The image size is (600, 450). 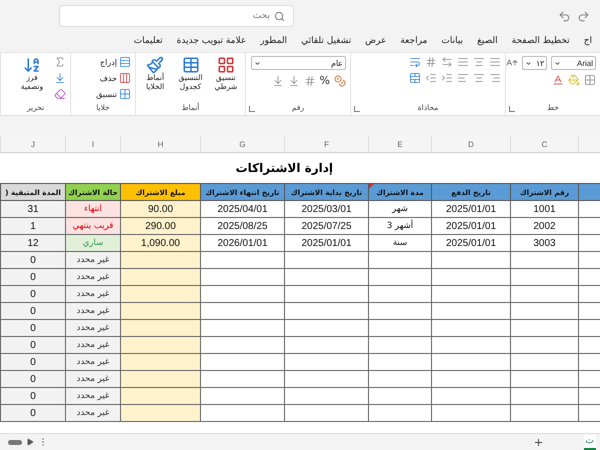 I want to click on fill-color-icon, so click(x=574, y=80).